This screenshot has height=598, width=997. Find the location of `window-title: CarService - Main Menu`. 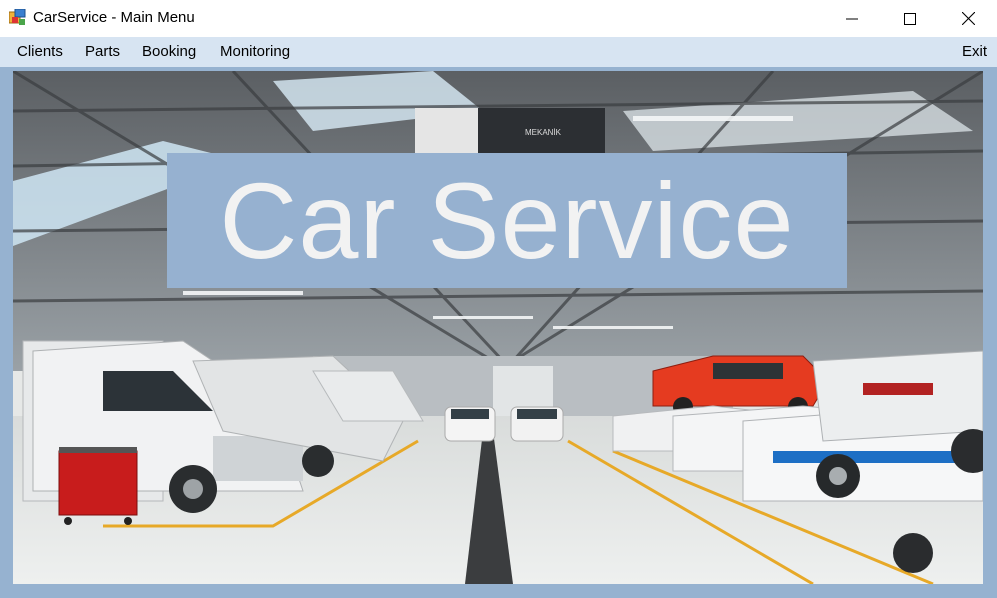

window-title: CarService - Main Menu is located at coordinates (114, 17).